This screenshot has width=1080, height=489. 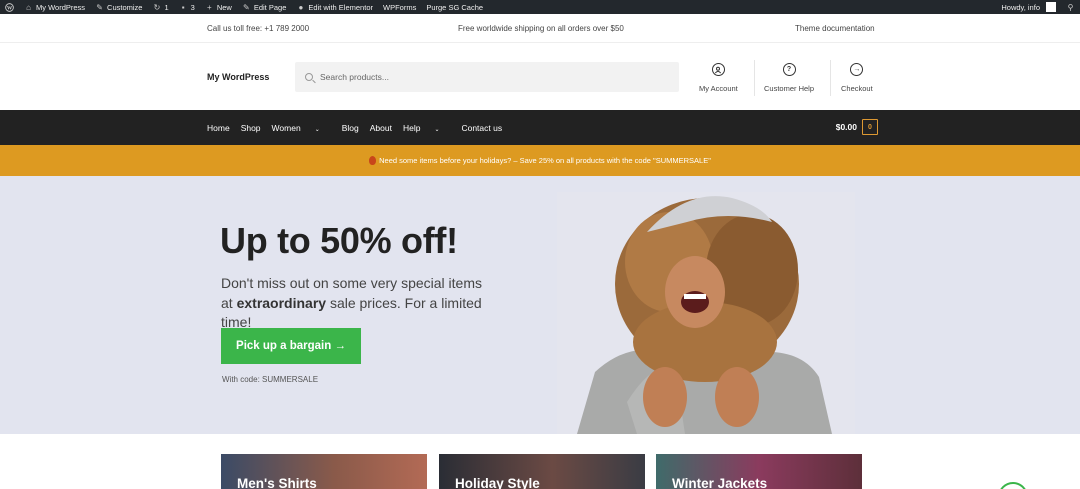 What do you see at coordinates (490, 77) in the screenshot?
I see `search-input` at bounding box center [490, 77].